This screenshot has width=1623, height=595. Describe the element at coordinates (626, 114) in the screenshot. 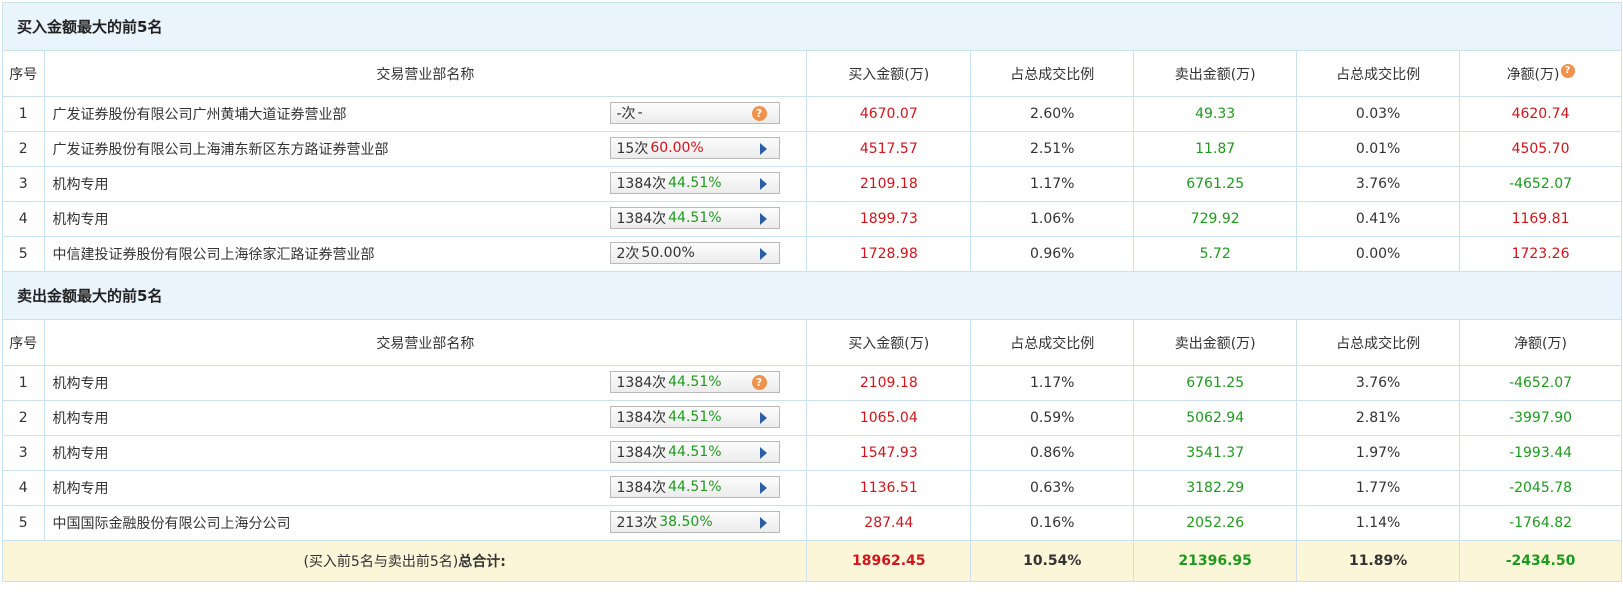

I see `broker-count: -次` at that location.